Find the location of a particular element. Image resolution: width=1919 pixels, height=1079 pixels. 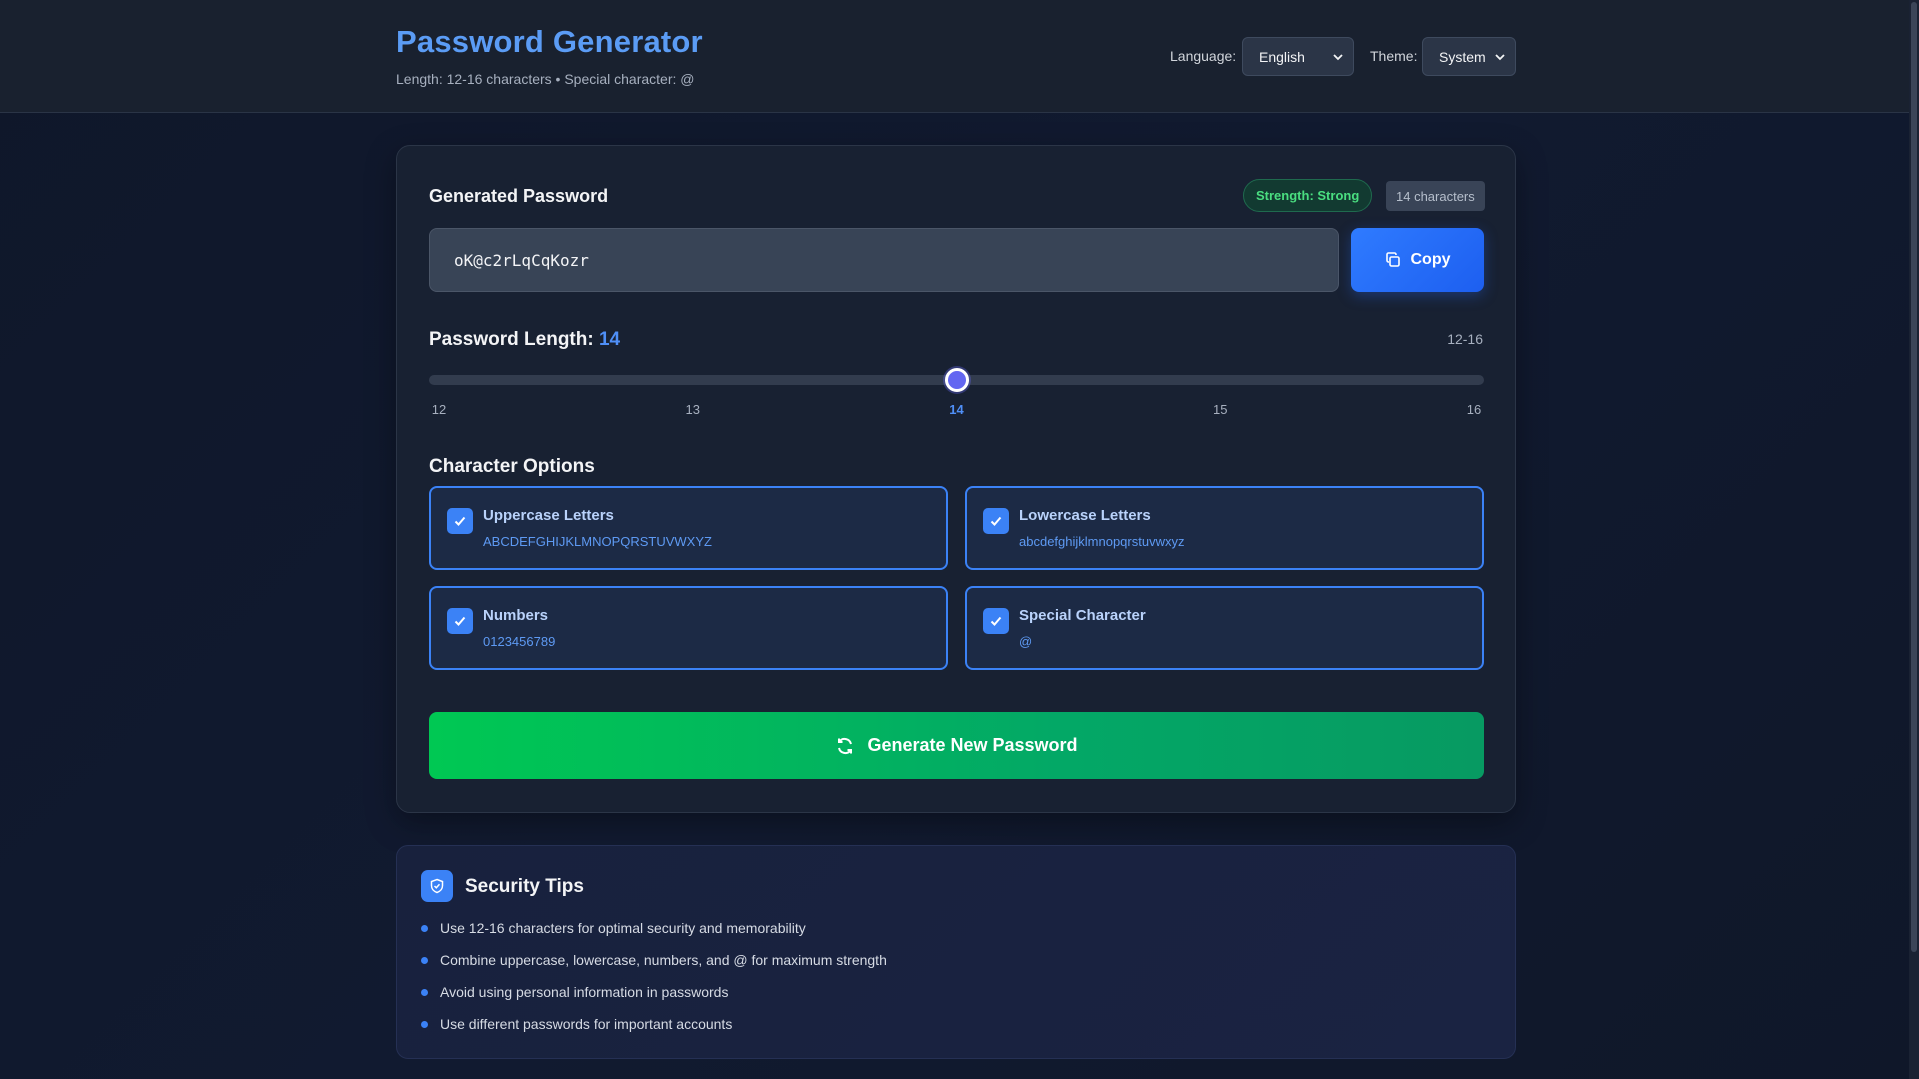

page-title: Password Generator is located at coordinates (549, 41).